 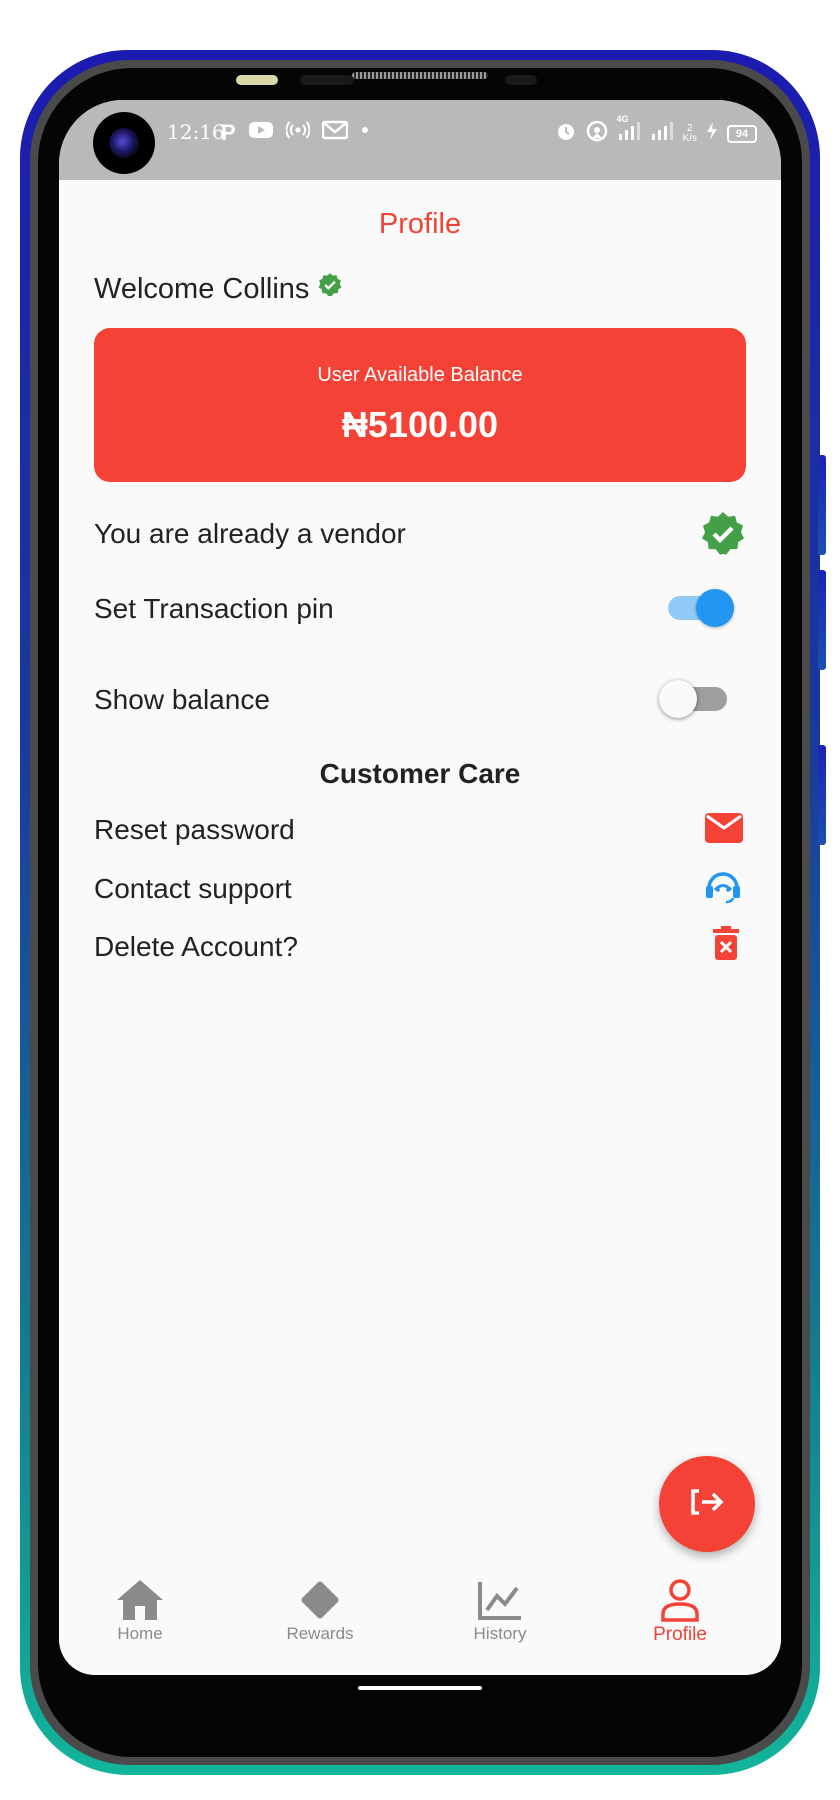 I want to click on vendor-status-label: You are already a vendor, so click(x=250, y=533).